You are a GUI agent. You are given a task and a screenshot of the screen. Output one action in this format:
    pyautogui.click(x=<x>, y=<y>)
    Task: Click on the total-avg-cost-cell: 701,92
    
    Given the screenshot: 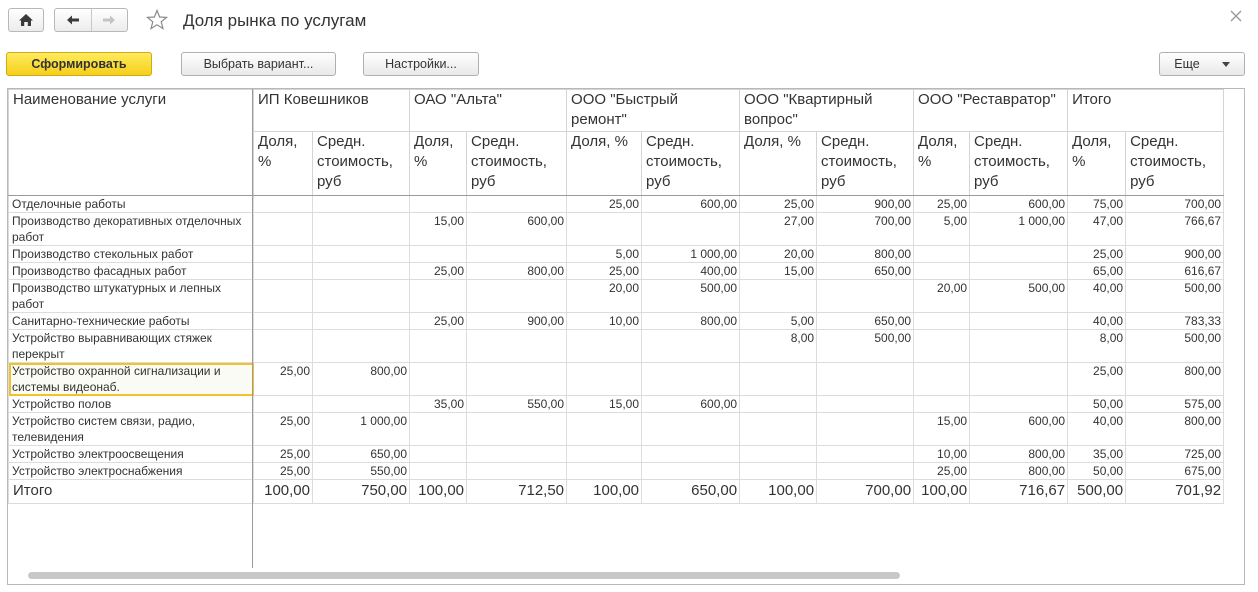 What is the action you would take?
    pyautogui.click(x=1175, y=491)
    